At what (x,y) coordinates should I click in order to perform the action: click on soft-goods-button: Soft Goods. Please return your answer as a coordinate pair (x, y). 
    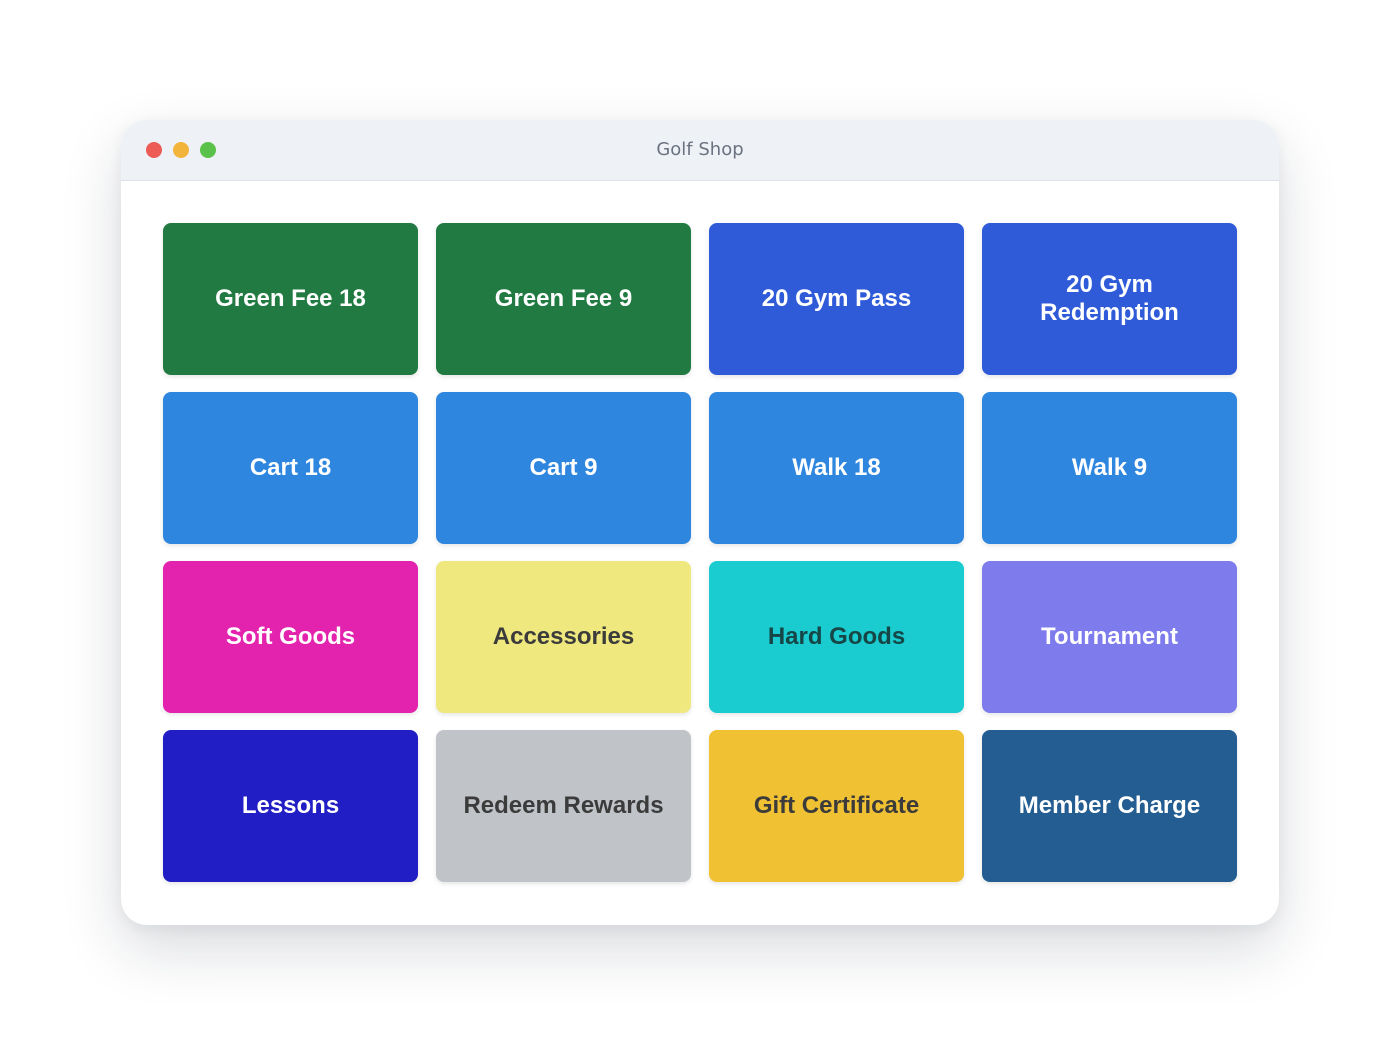
    Looking at the image, I should click on (290, 637).